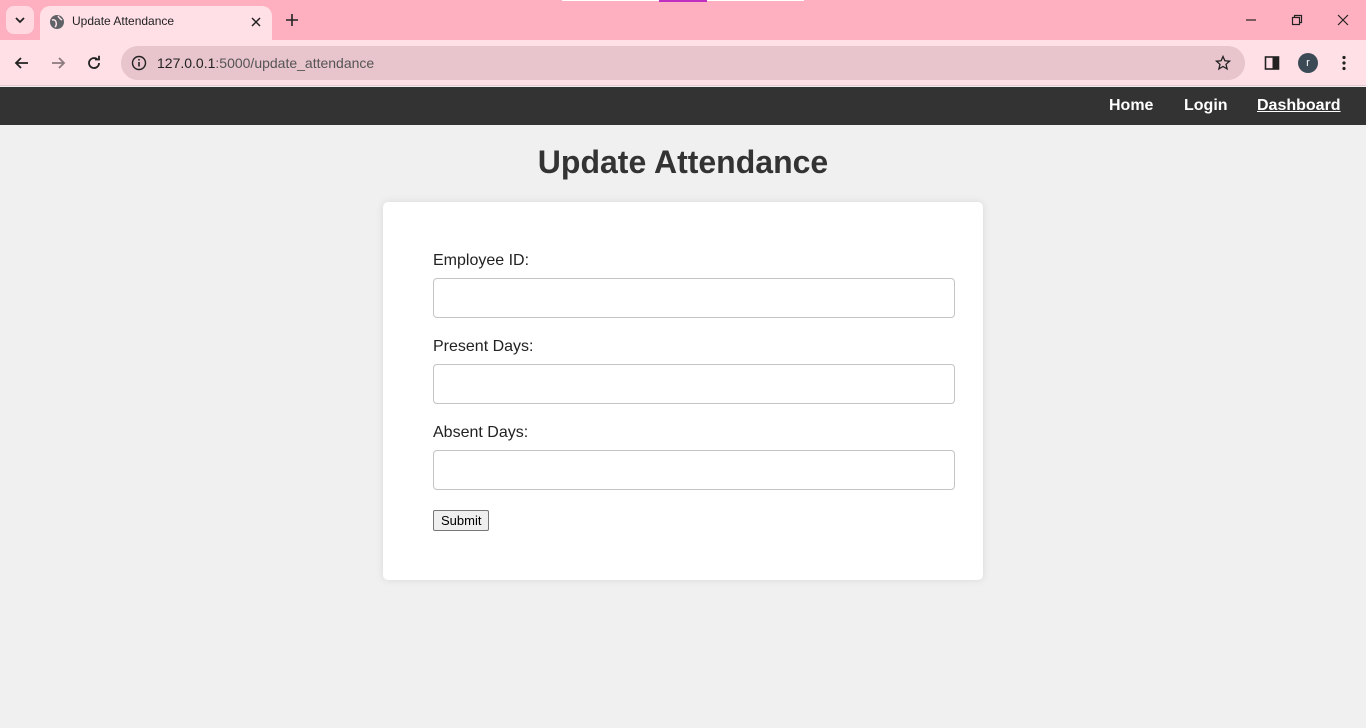 The width and height of the screenshot is (1366, 728). I want to click on url-text: 127.0.0.1:5000/update_attendance, so click(265, 63).